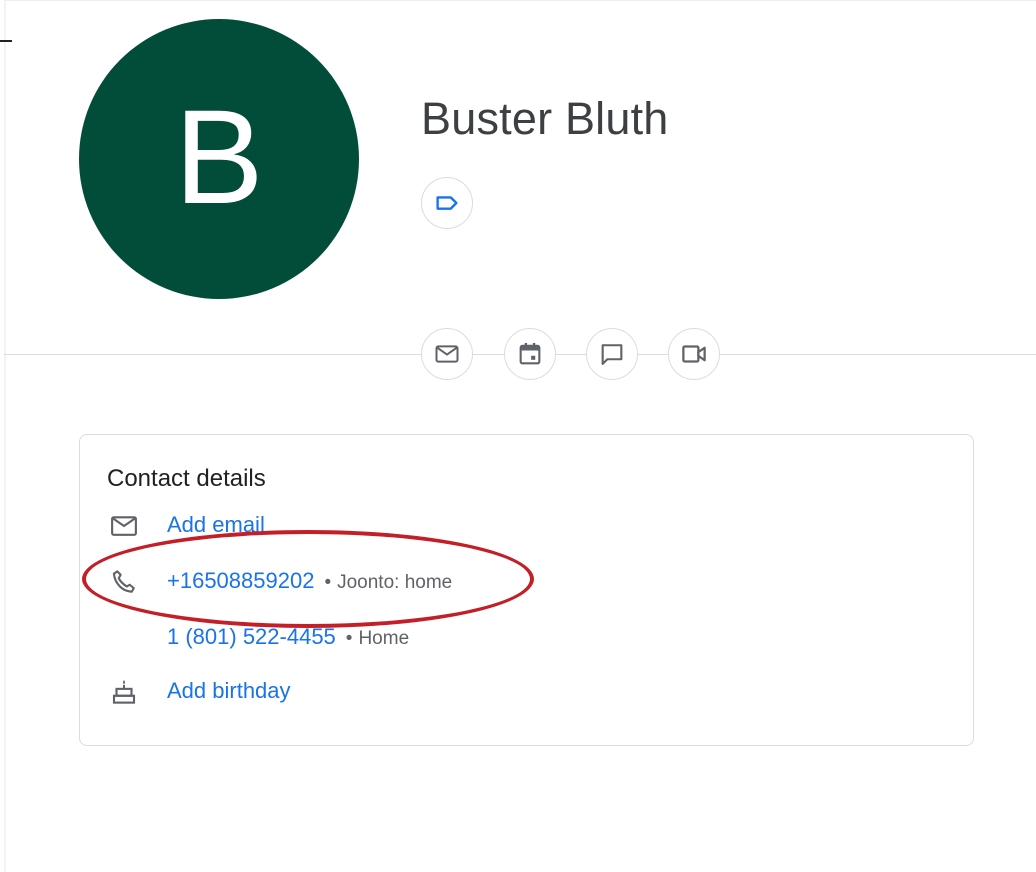  I want to click on email-row-icon, so click(124, 526).